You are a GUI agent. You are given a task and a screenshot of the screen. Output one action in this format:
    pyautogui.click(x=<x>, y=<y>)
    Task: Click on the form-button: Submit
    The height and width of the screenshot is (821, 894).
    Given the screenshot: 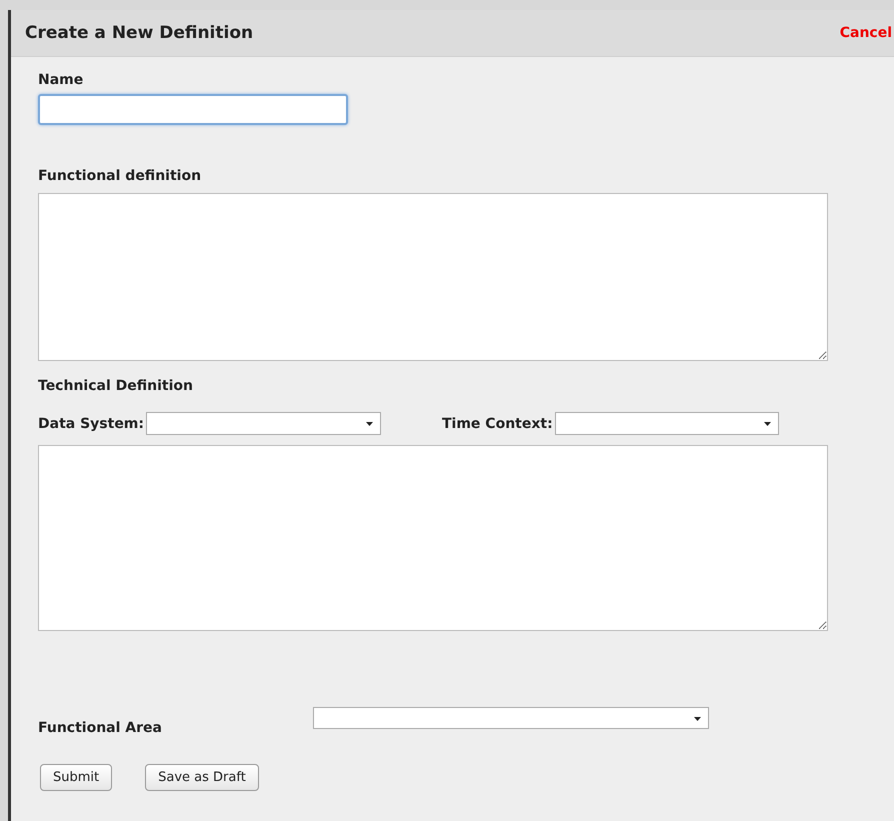 What is the action you would take?
    pyautogui.click(x=76, y=777)
    